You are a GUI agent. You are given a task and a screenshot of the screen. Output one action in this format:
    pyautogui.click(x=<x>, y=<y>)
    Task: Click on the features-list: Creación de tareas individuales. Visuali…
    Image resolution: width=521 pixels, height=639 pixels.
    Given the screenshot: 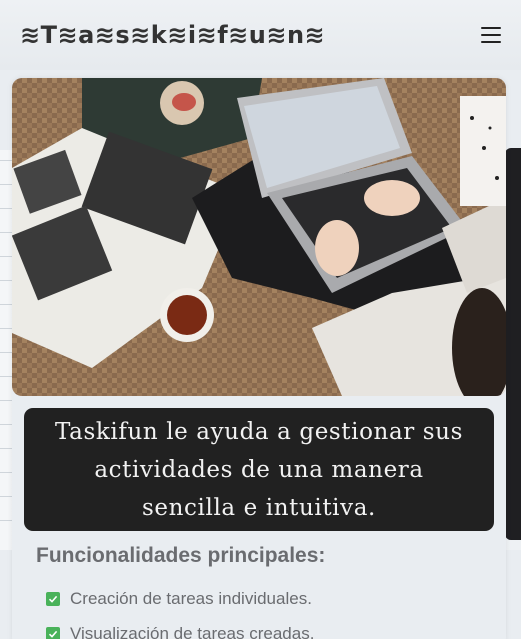 What is the action you would take?
    pyautogui.click(x=180, y=610)
    